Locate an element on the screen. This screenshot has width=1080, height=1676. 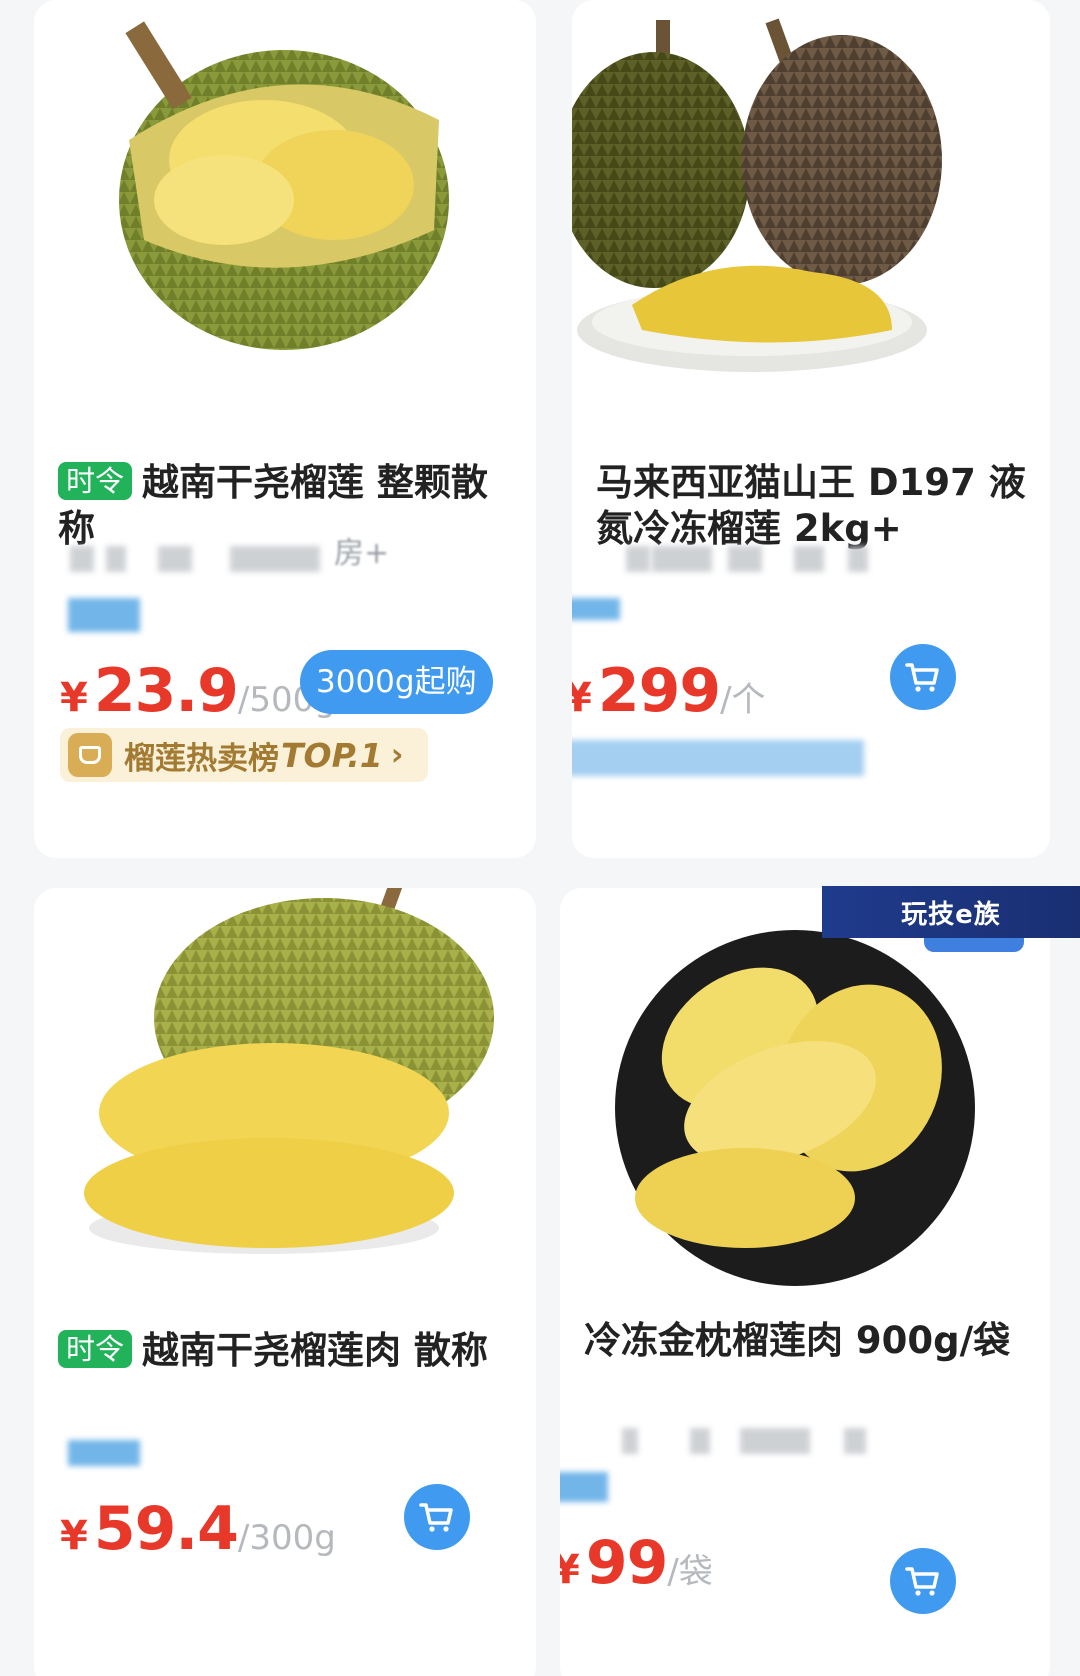
watermark: 玩技e族 is located at coordinates (951, 912).